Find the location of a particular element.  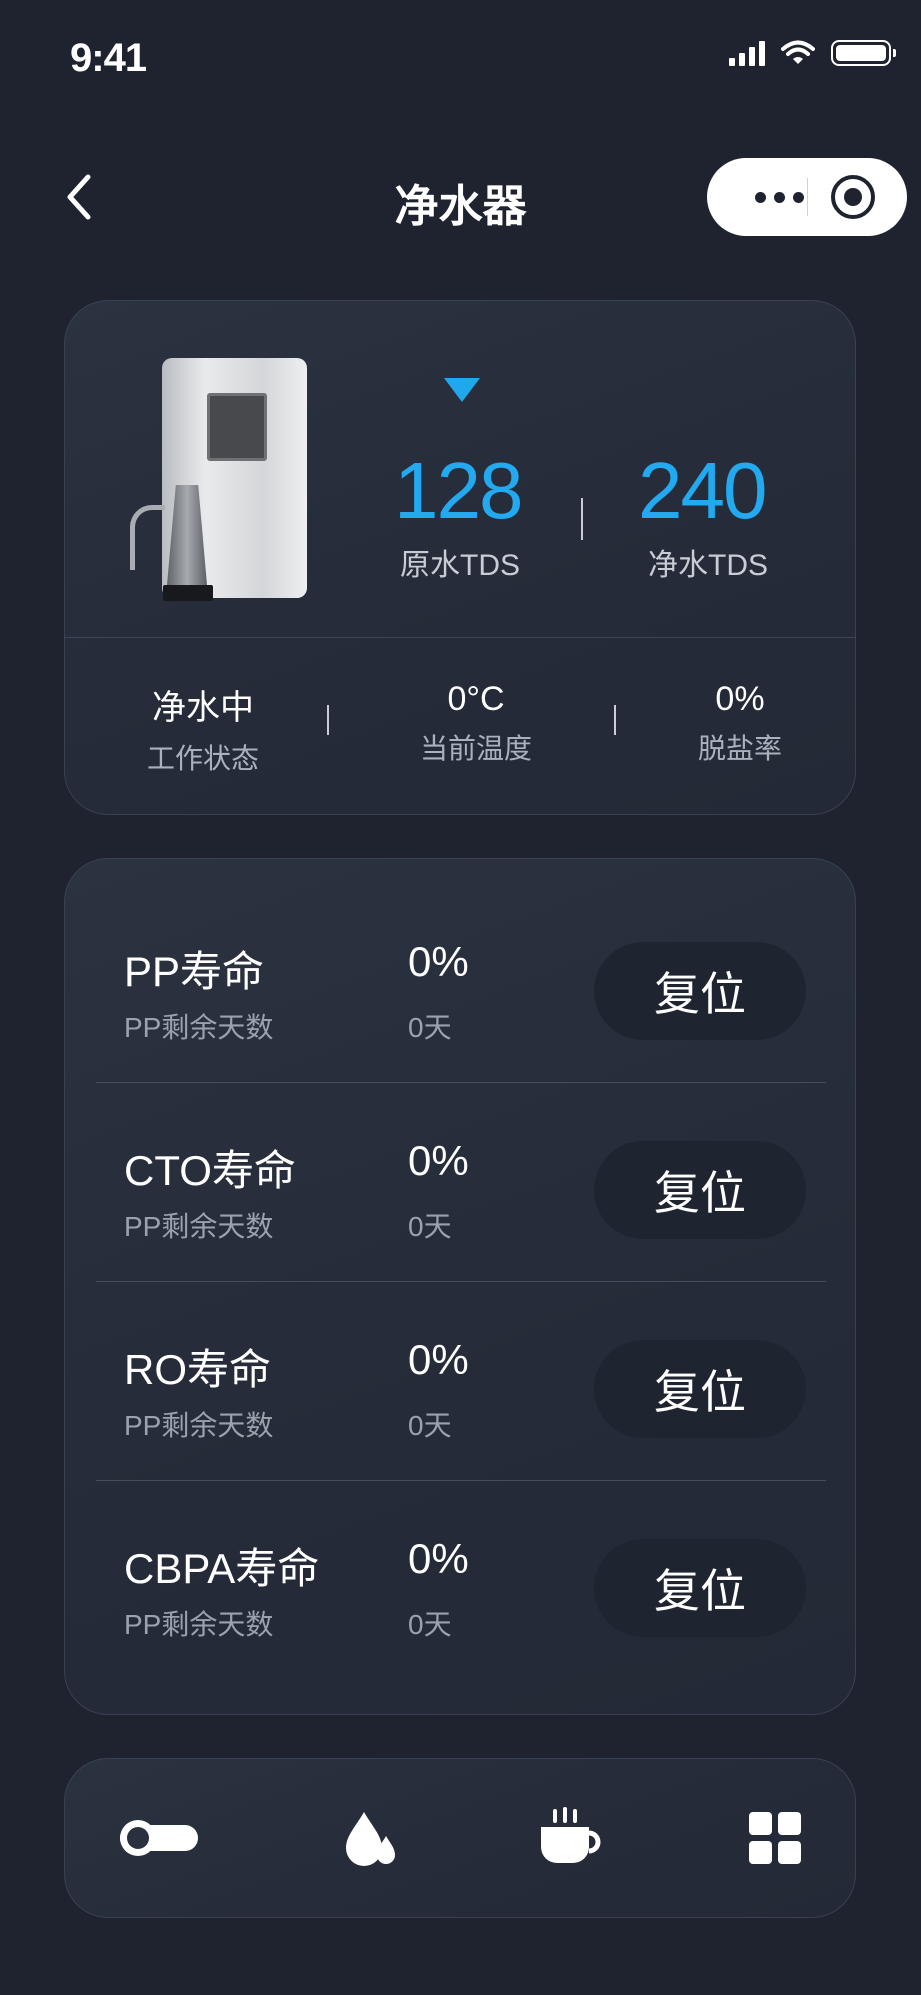

work-status: 净水中 工作状态 is located at coordinates (203, 728).